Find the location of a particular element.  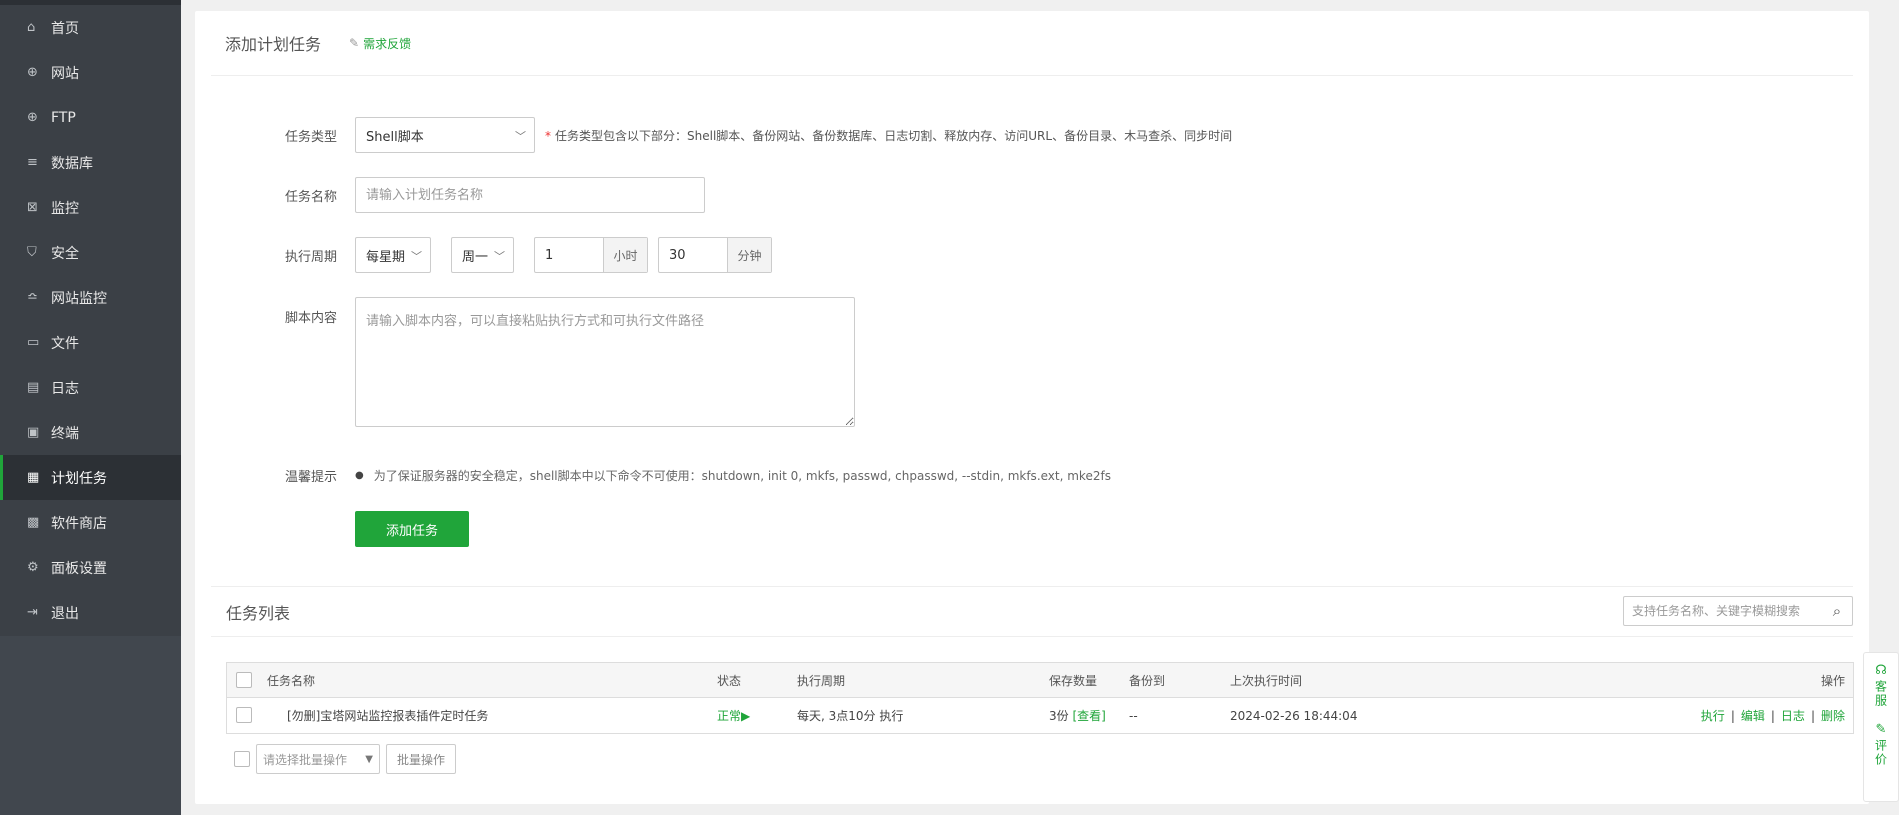

sidebar-item-0: ⌂ 首页 is located at coordinates (90, 27).